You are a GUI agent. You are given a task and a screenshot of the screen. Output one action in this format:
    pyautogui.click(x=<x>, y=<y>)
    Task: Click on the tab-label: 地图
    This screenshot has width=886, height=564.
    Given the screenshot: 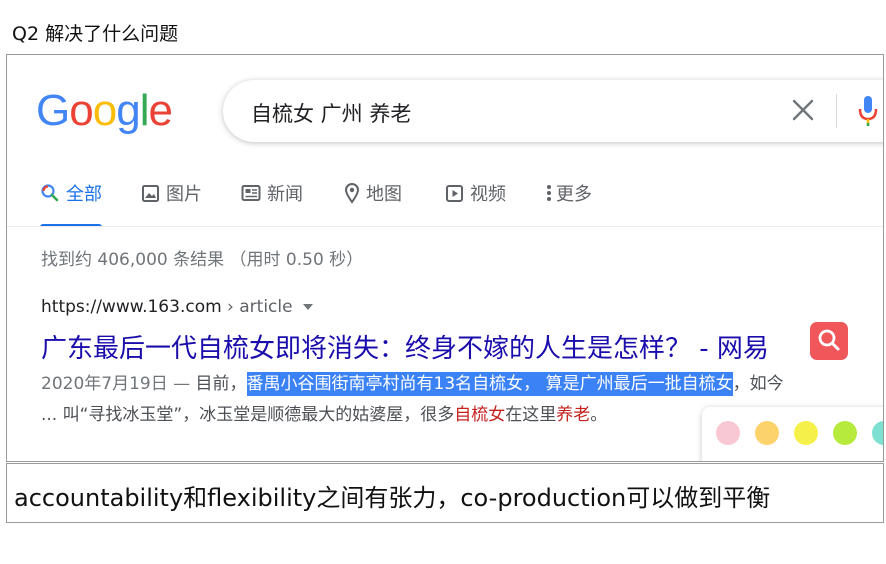 What is the action you would take?
    pyautogui.click(x=384, y=194)
    